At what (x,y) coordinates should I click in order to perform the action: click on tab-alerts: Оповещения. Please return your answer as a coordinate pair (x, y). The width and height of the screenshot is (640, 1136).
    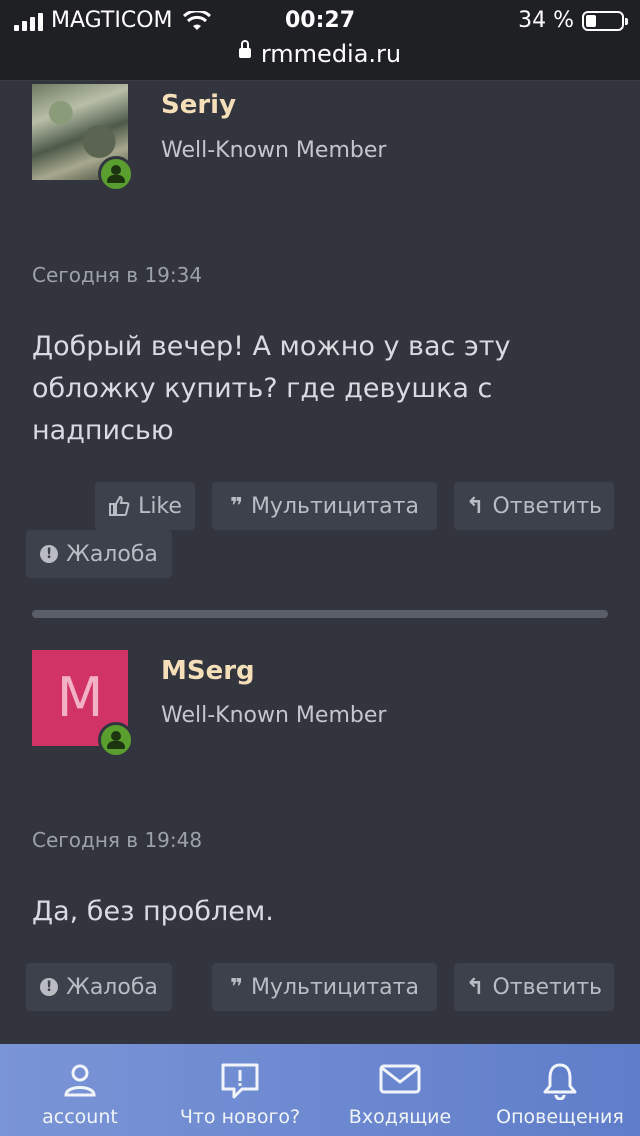
    Looking at the image, I should click on (560, 1090).